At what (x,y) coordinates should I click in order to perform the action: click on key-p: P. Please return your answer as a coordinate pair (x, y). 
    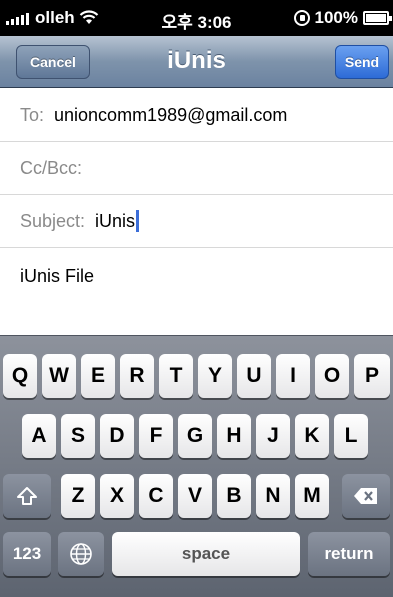
    Looking at the image, I should click on (372, 376).